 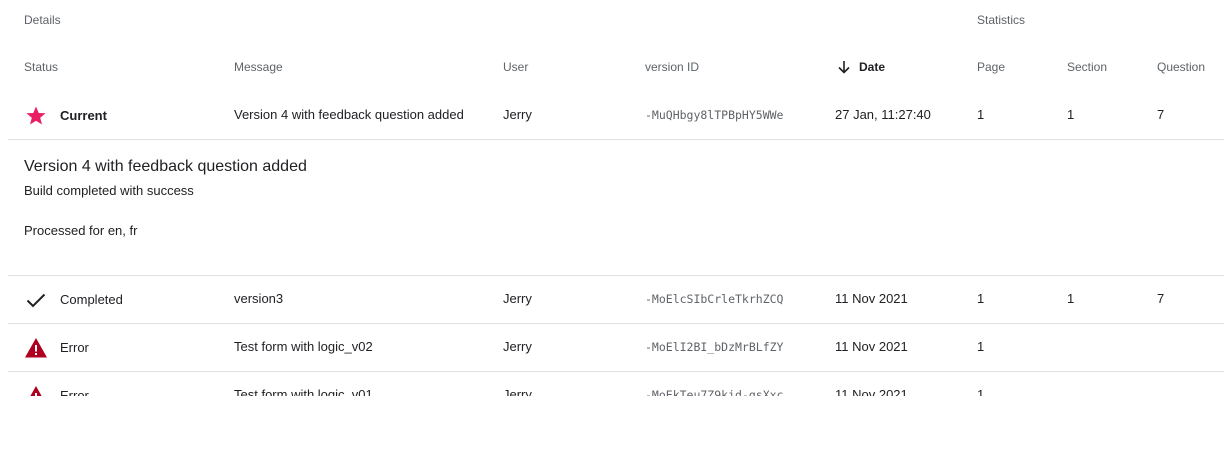 What do you see at coordinates (165, 166) in the screenshot?
I see `detail-title: Version 4 with feedback question added` at bounding box center [165, 166].